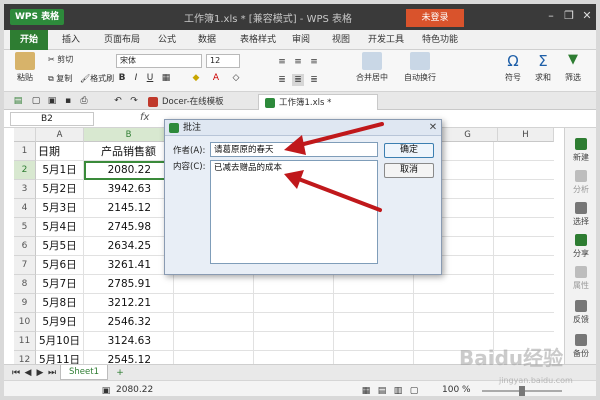  Describe the element at coordinates (334, 138) in the screenshot. I see `red-arrow-author` at that location.